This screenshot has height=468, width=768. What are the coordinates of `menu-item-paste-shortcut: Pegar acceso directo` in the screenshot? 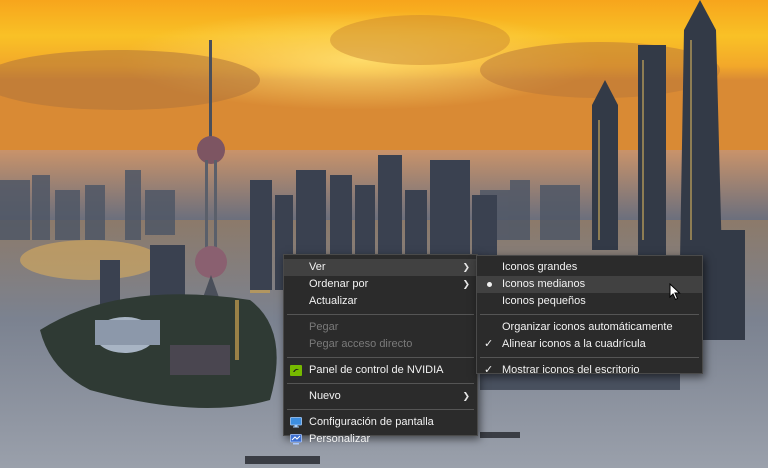 It's located at (380, 344).